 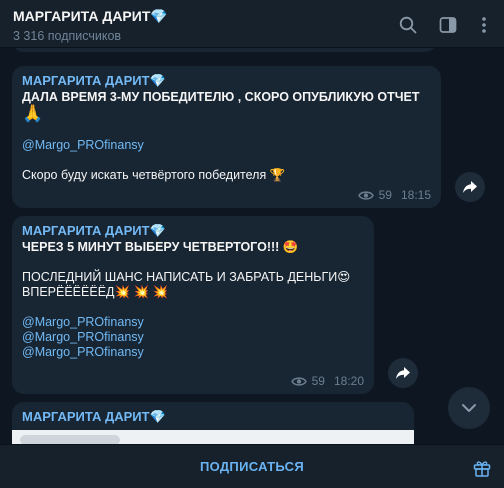 What do you see at coordinates (327, 381) in the screenshot?
I see `message-meta: 59 18:20` at bounding box center [327, 381].